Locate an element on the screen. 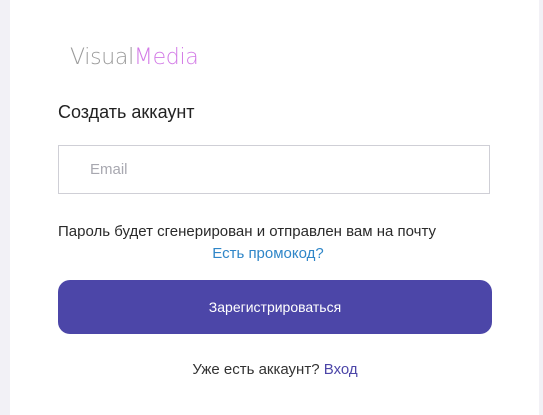  logo-media-text: Media is located at coordinates (166, 57).